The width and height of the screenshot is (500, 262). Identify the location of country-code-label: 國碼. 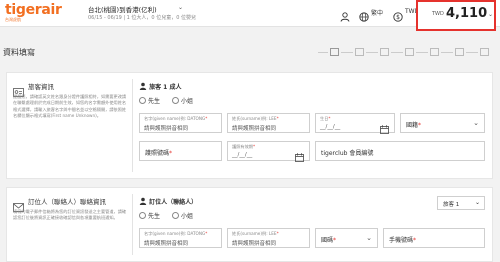
(327, 240).